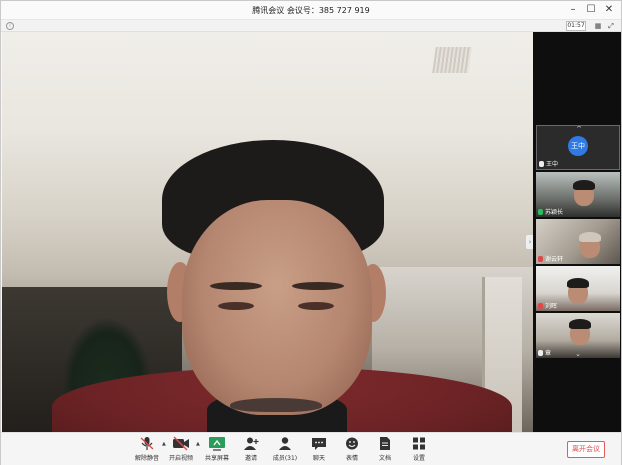 The width and height of the screenshot is (622, 465). I want to click on speaker-mustache, so click(276, 405).